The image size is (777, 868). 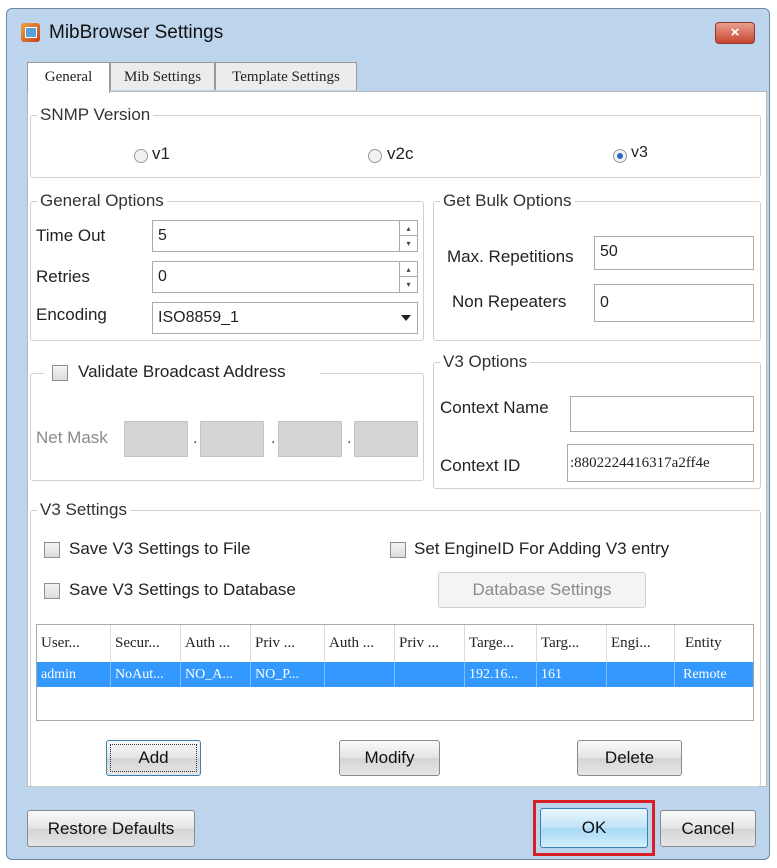 What do you see at coordinates (83, 510) in the screenshot?
I see `v3-settings-legend: V3 Settings` at bounding box center [83, 510].